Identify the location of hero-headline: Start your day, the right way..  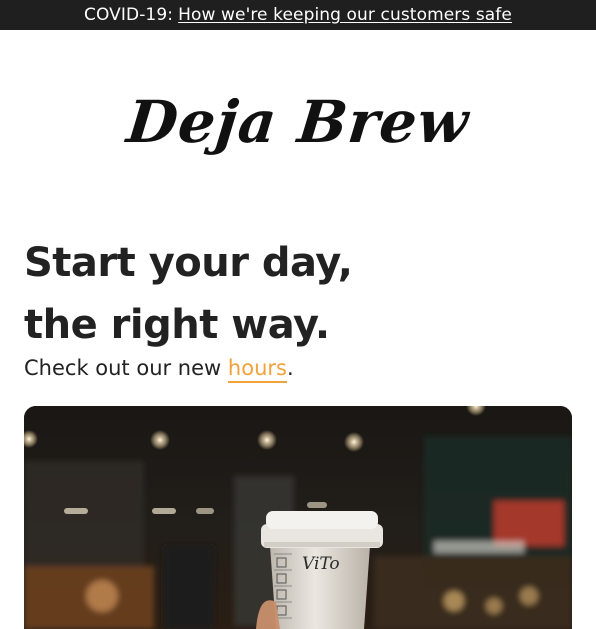
(188, 294).